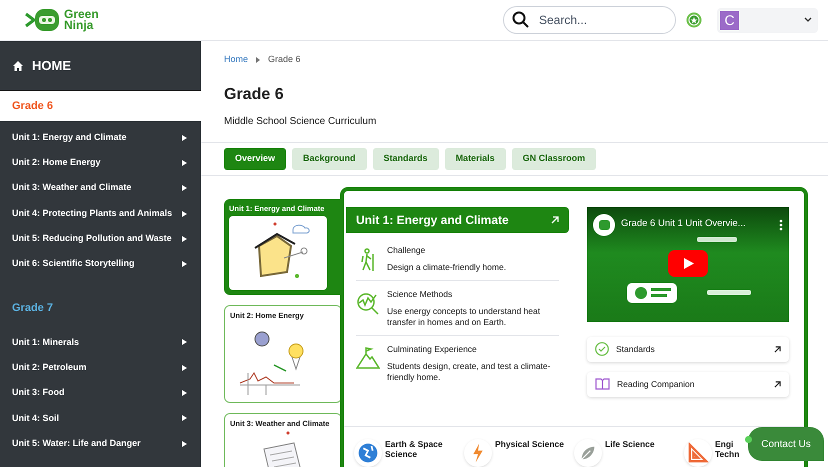 This screenshot has width=828, height=467. What do you see at coordinates (405, 159) in the screenshot?
I see `tab: Standards` at bounding box center [405, 159].